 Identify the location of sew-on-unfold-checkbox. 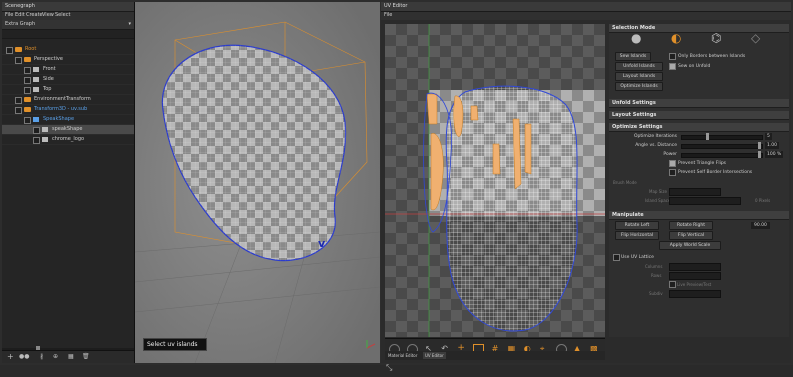
(672, 66).